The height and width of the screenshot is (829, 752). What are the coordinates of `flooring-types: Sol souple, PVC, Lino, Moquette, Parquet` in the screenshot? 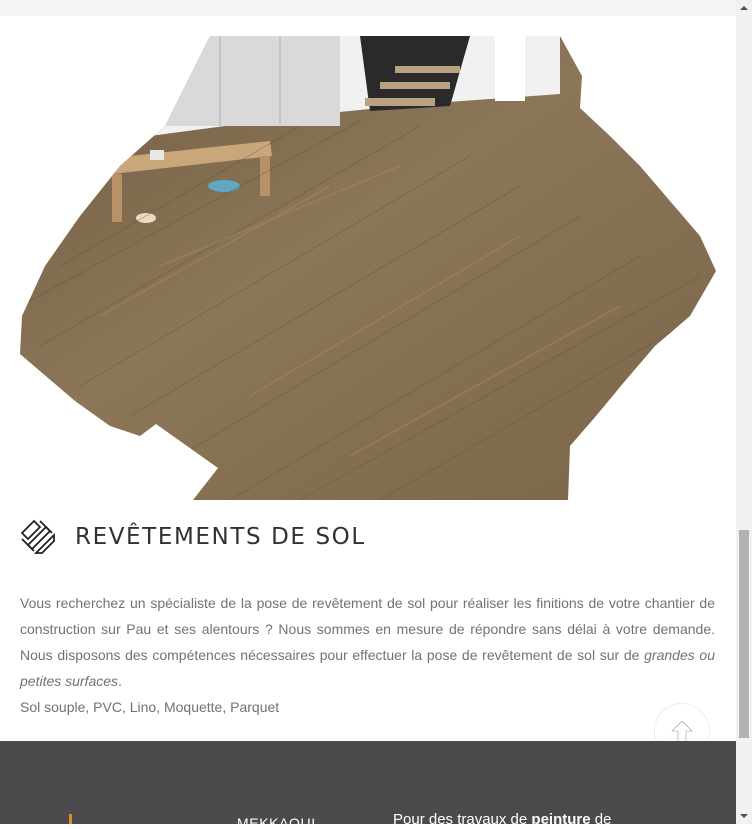 It's located at (150, 707).